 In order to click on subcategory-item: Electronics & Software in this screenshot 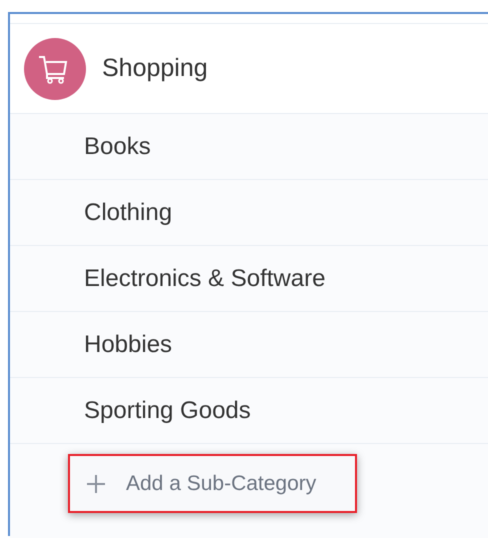, I will do `click(205, 278)`.